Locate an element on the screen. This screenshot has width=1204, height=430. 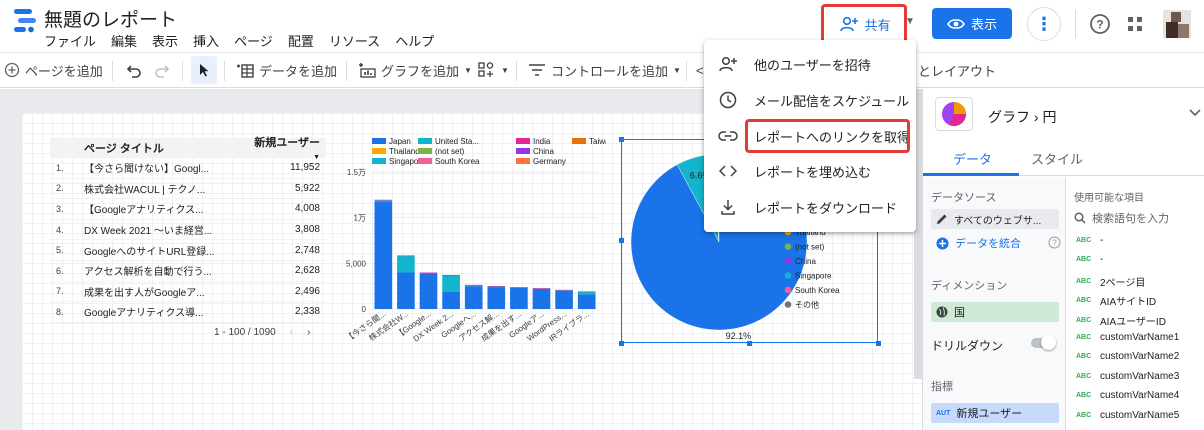
select-tool-button is located at coordinates (204, 70).